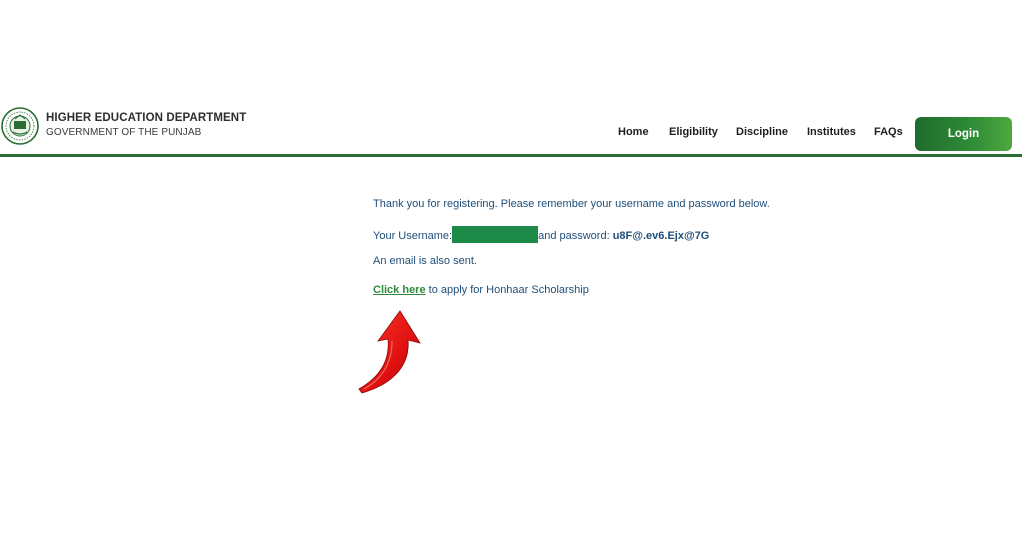 This screenshot has width=1024, height=536. Describe the element at coordinates (762, 132) in the screenshot. I see `nav-discipline: Discipline` at that location.